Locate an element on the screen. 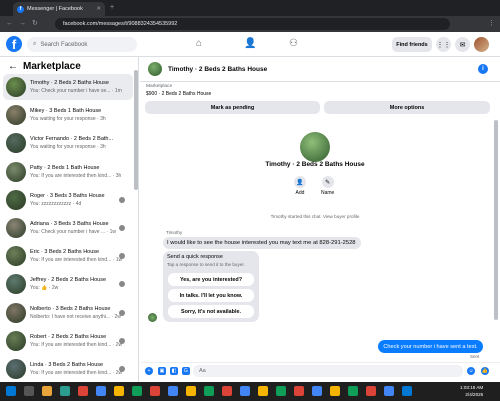 The image size is (500, 401). quick-reply-button: In talks. I'll let you know. is located at coordinates (211, 295).